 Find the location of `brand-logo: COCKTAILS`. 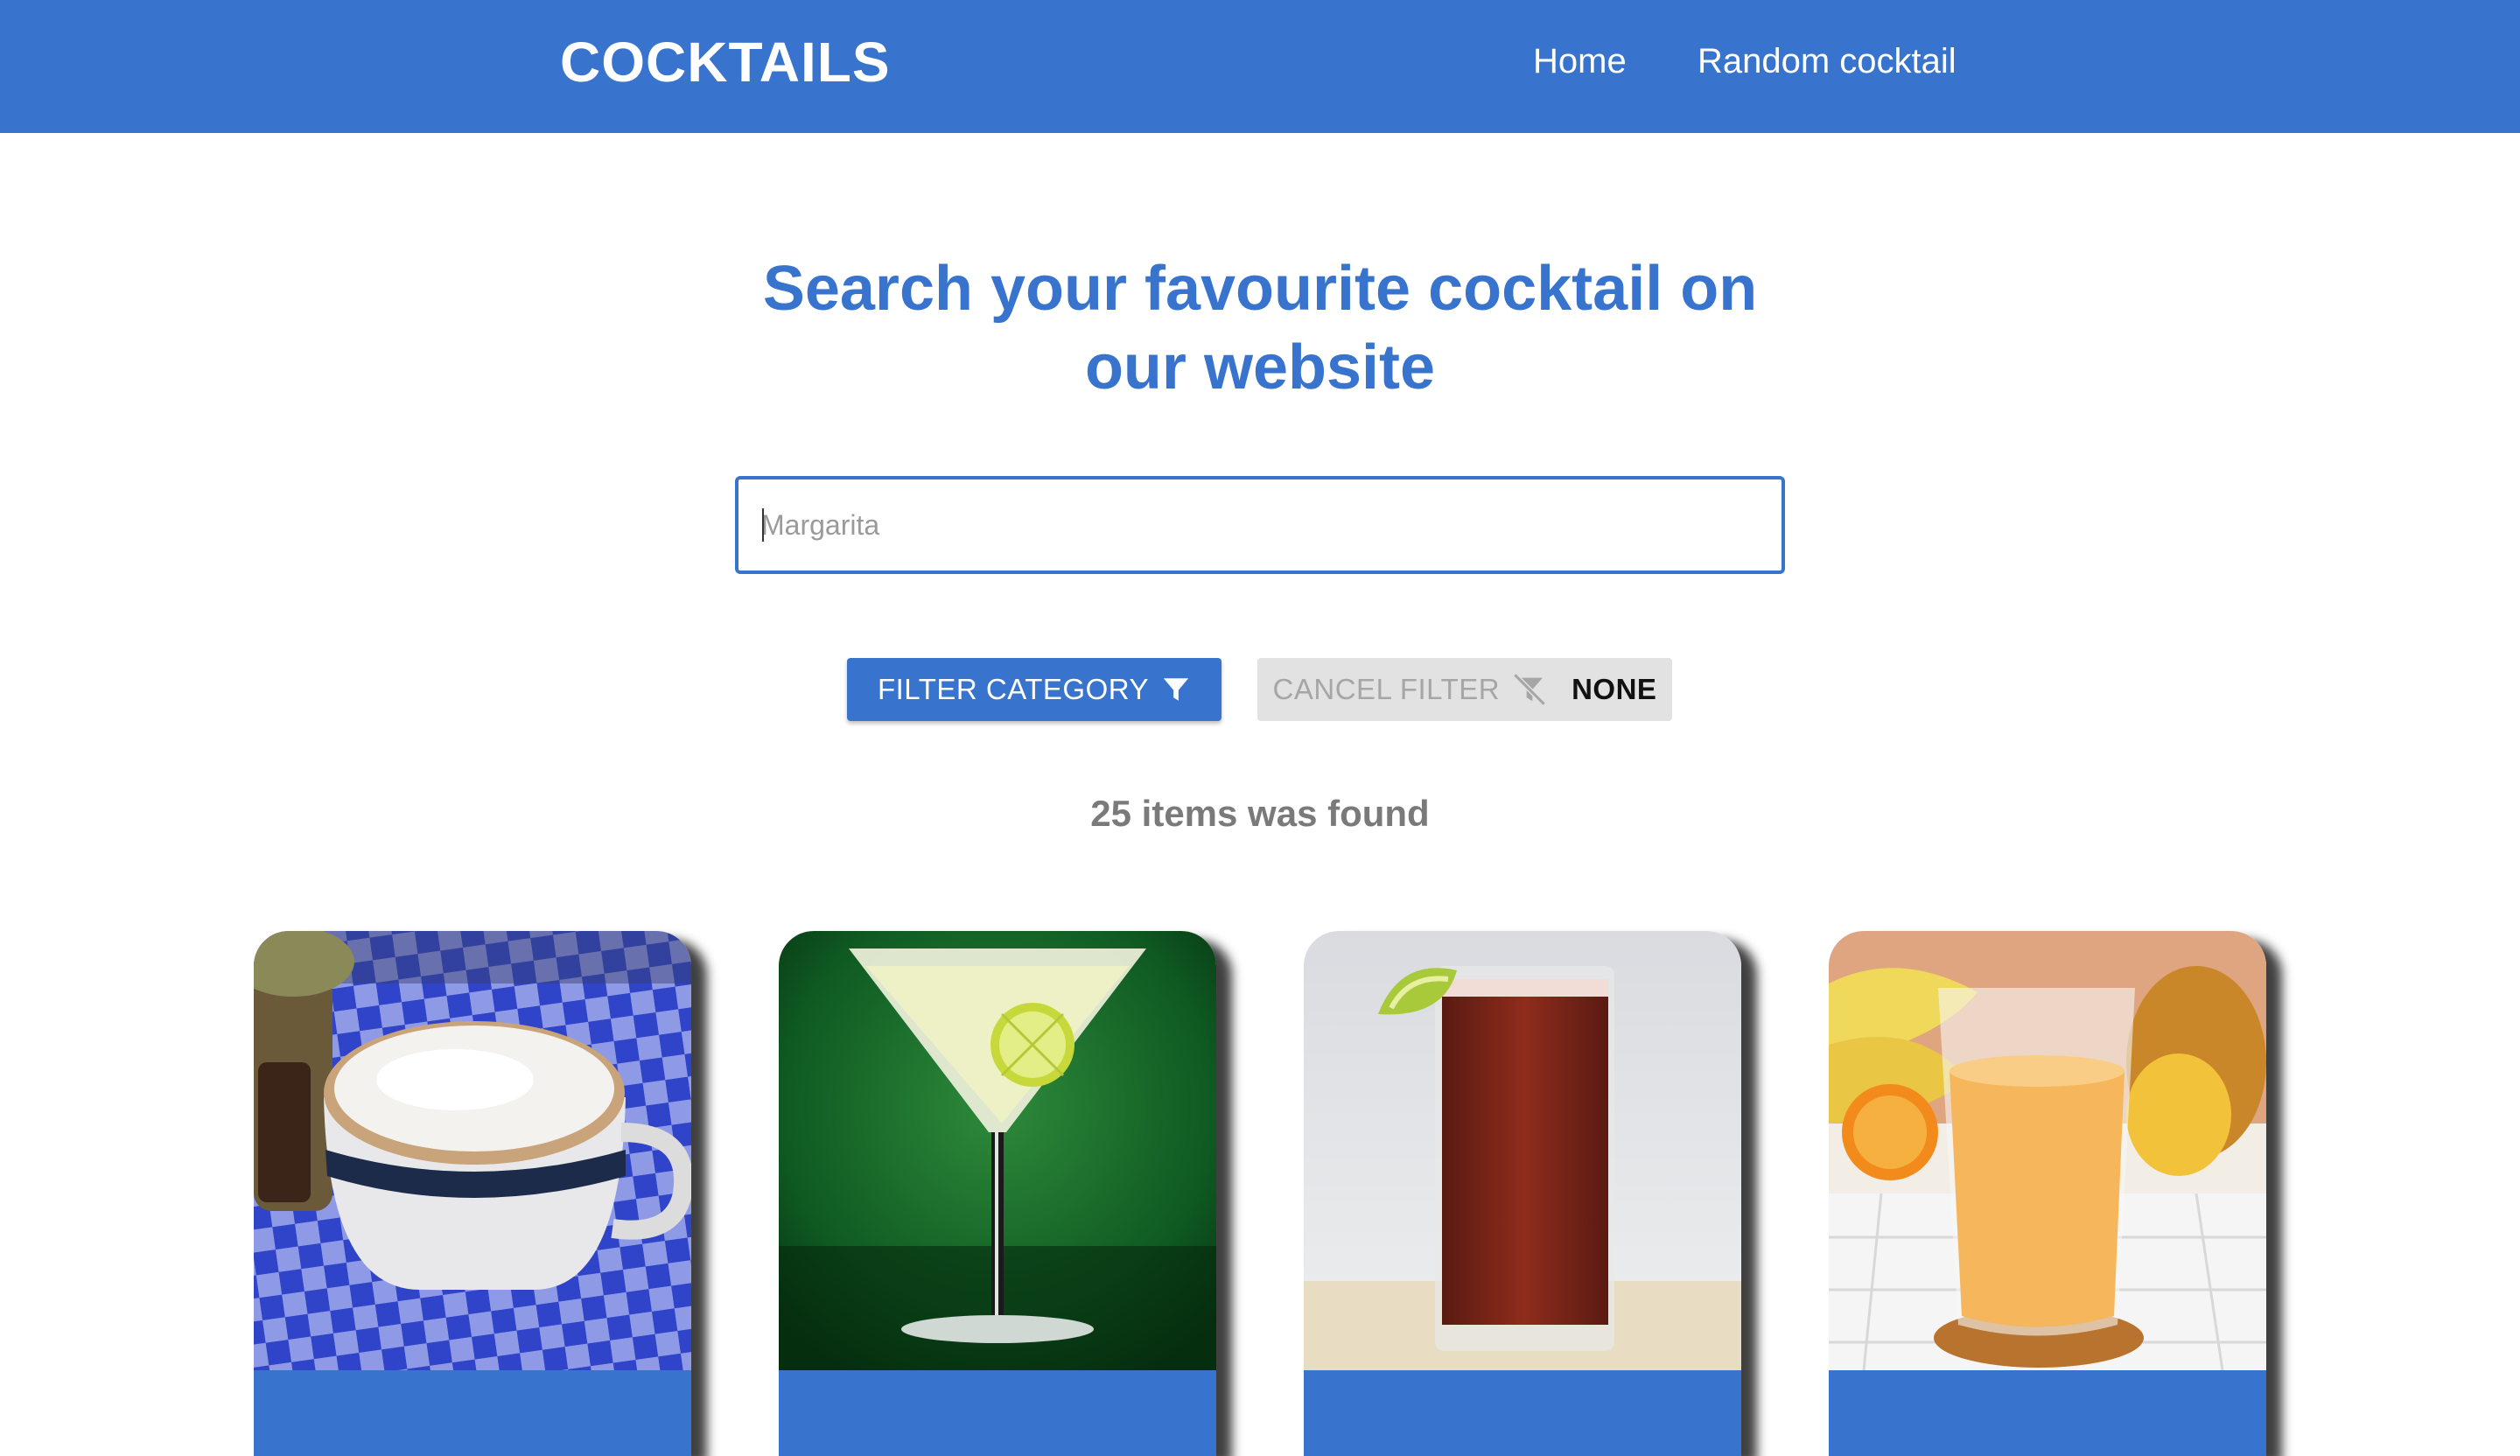

brand-logo: COCKTAILS is located at coordinates (725, 62).